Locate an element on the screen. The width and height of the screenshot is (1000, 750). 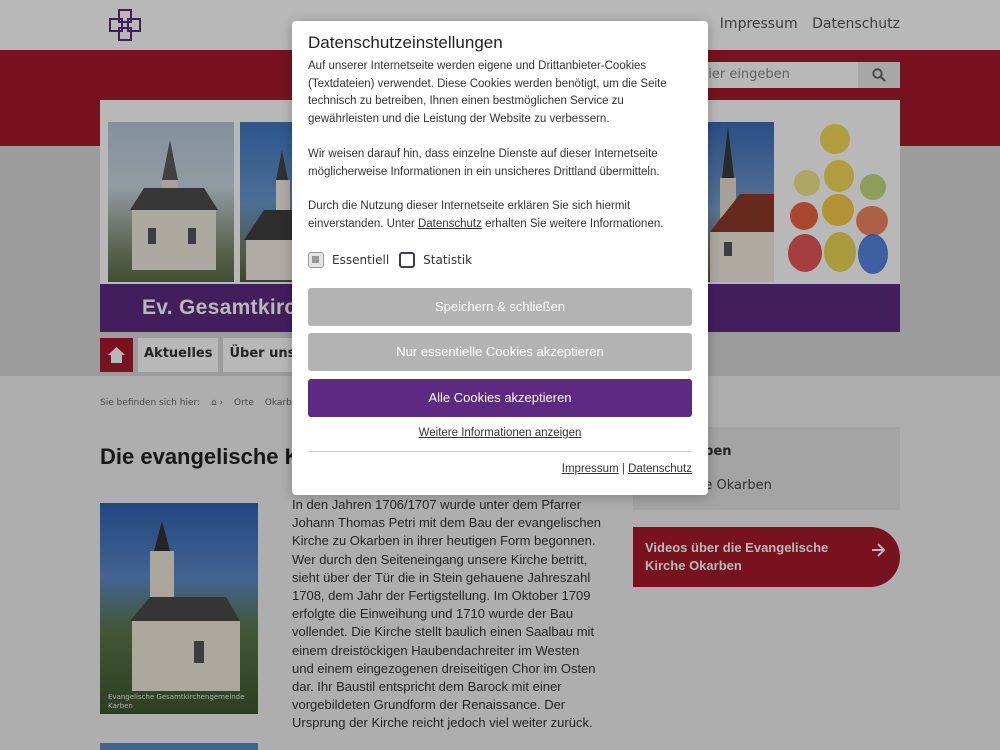
stats-checkbox is located at coordinates (407, 260).